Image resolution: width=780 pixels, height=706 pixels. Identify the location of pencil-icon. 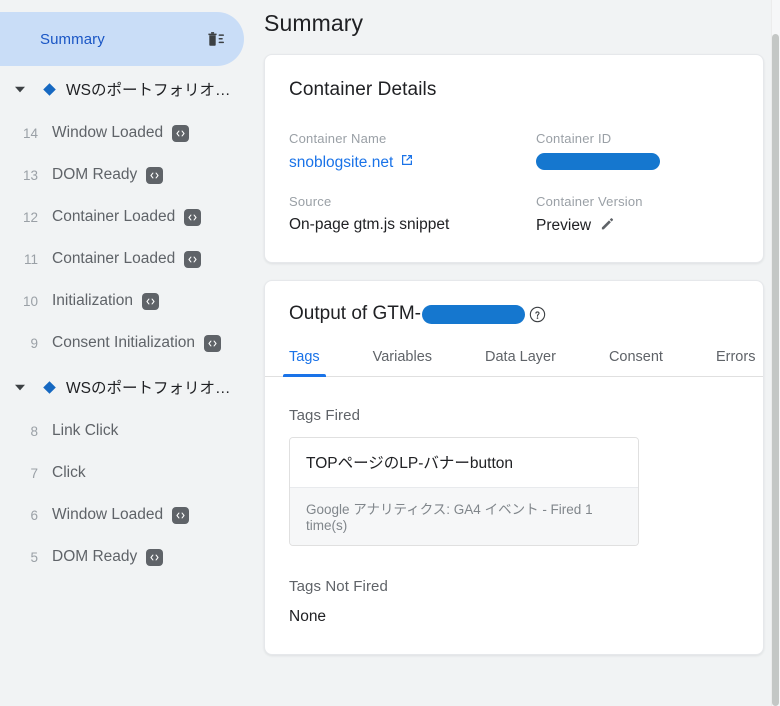
(607, 226).